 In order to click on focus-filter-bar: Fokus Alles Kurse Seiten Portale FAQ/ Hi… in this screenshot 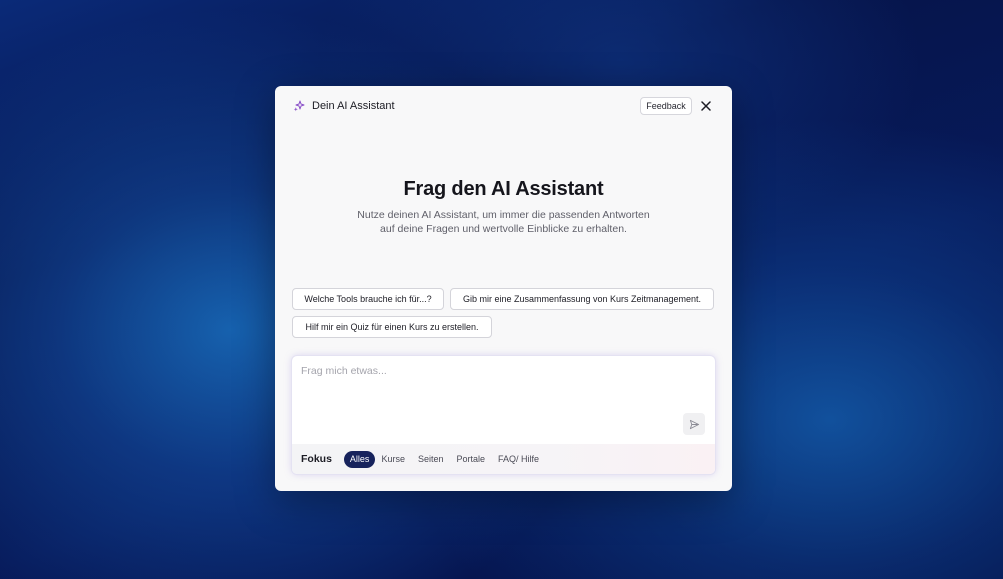, I will do `click(503, 459)`.